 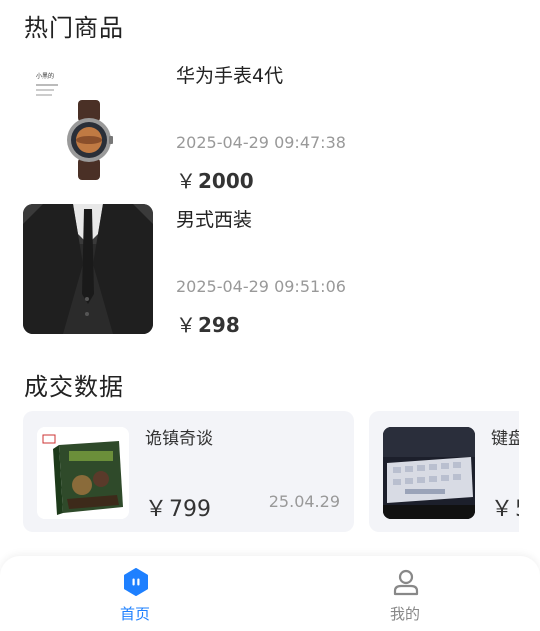 I want to click on tab-home: 首页, so click(x=135, y=593).